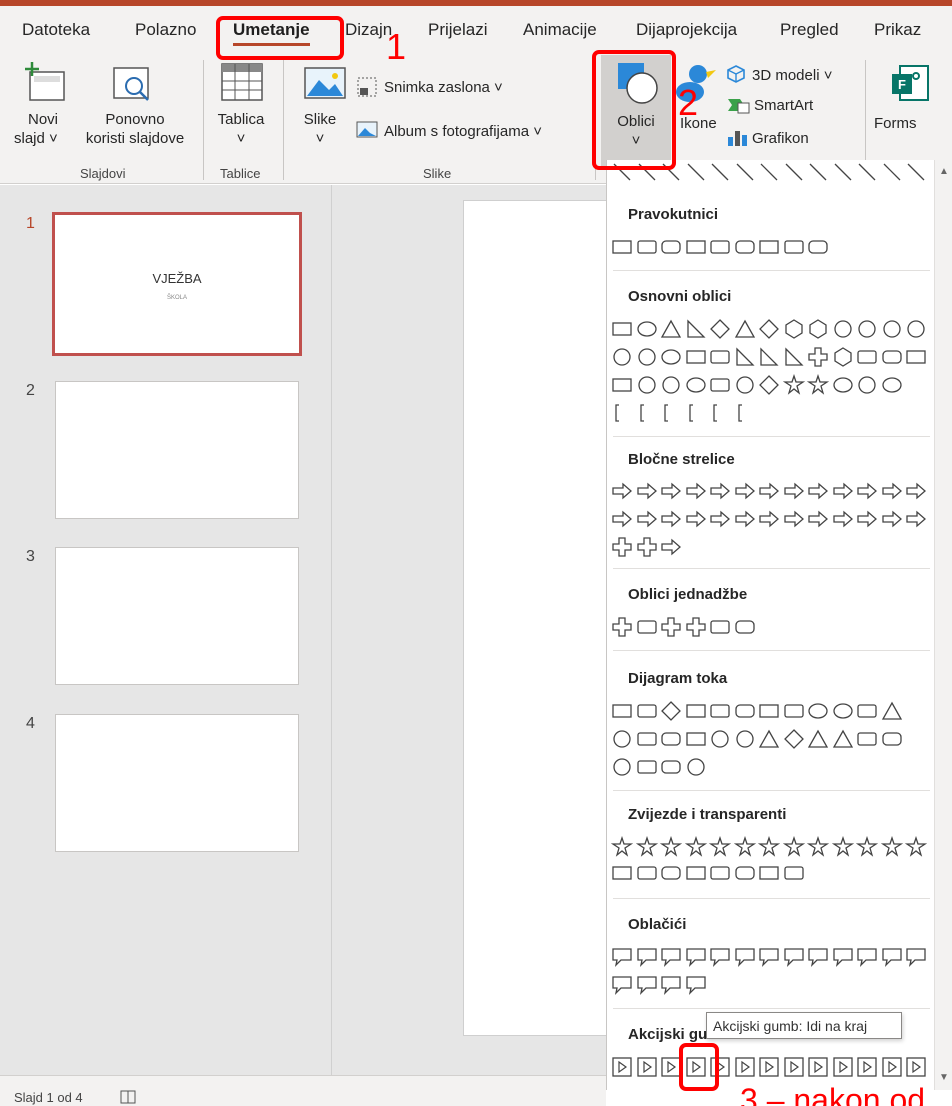 Image resolution: width=952 pixels, height=1106 pixels. I want to click on 3d-models-button: 3D modeli ˅, so click(792, 75).